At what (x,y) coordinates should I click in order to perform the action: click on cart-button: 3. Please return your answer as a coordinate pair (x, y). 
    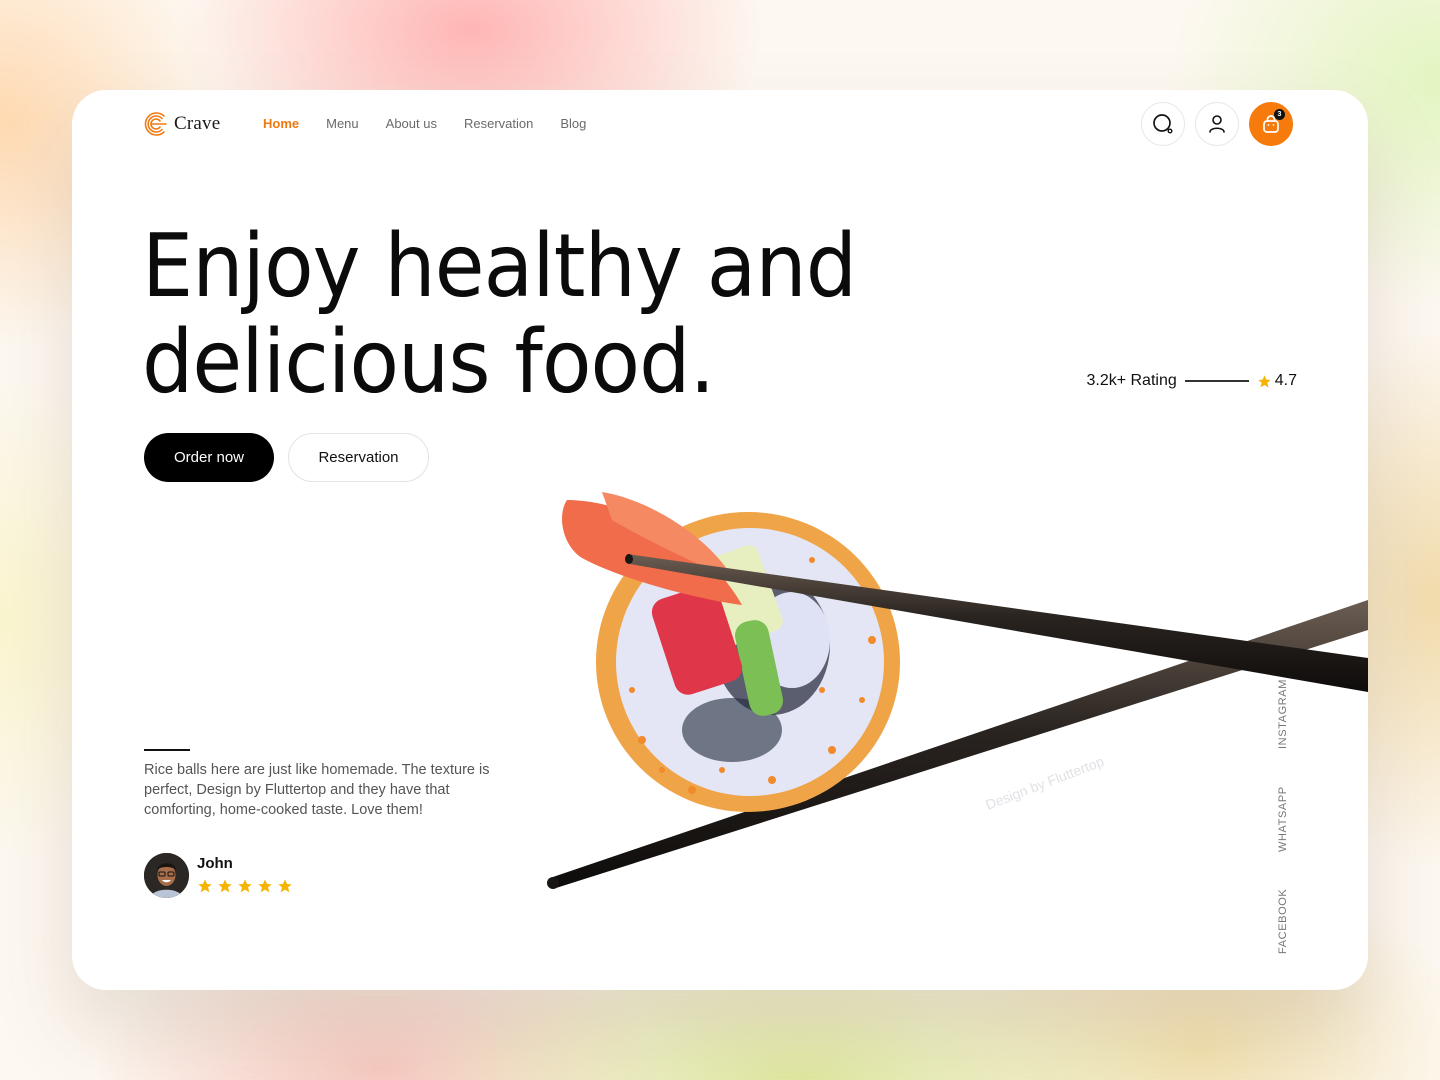
    Looking at the image, I should click on (1271, 124).